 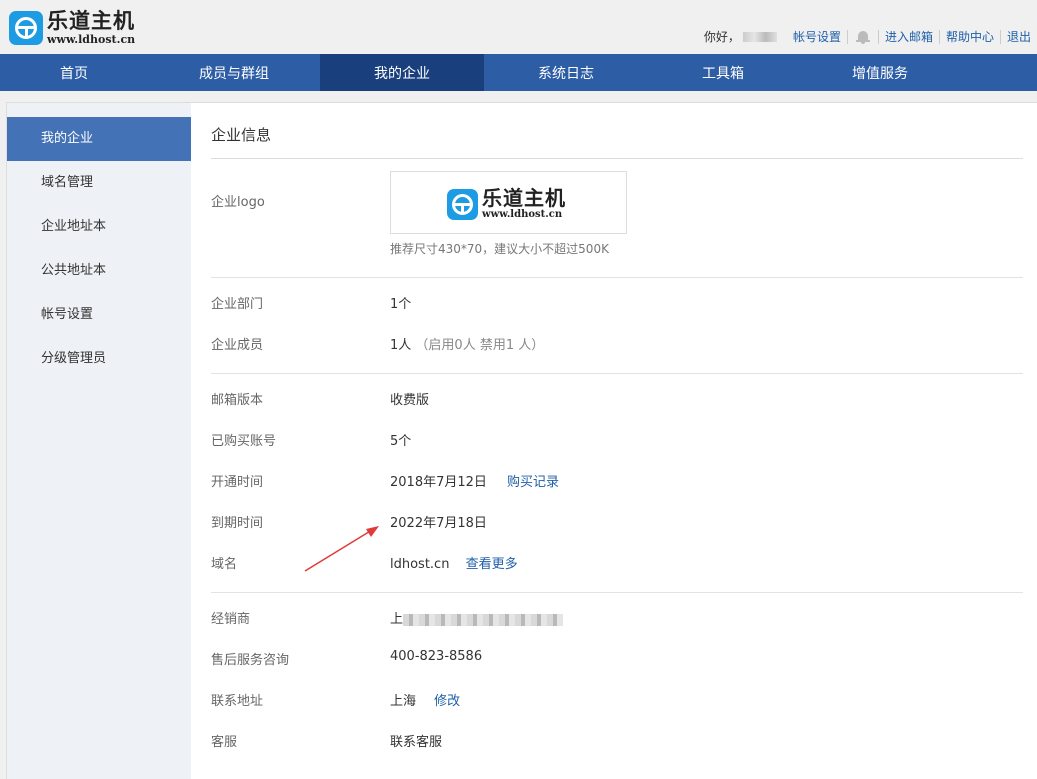 I want to click on purchase-history-link: 购买记录, so click(x=533, y=482).